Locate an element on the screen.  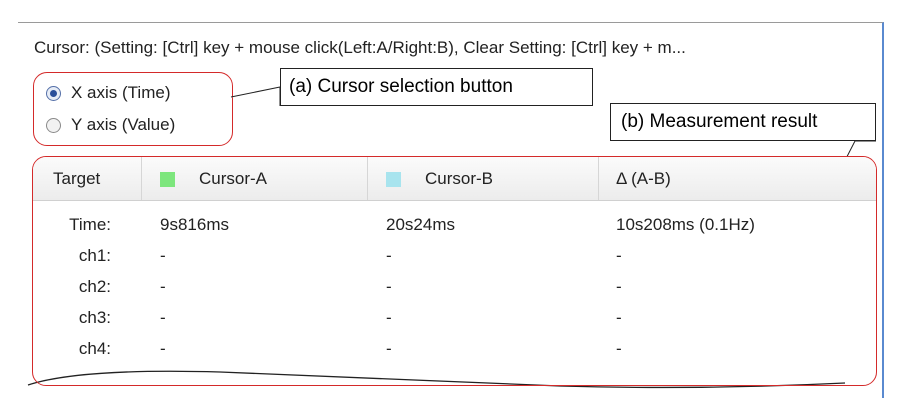
row-label: ch1: is located at coordinates (94, 255).